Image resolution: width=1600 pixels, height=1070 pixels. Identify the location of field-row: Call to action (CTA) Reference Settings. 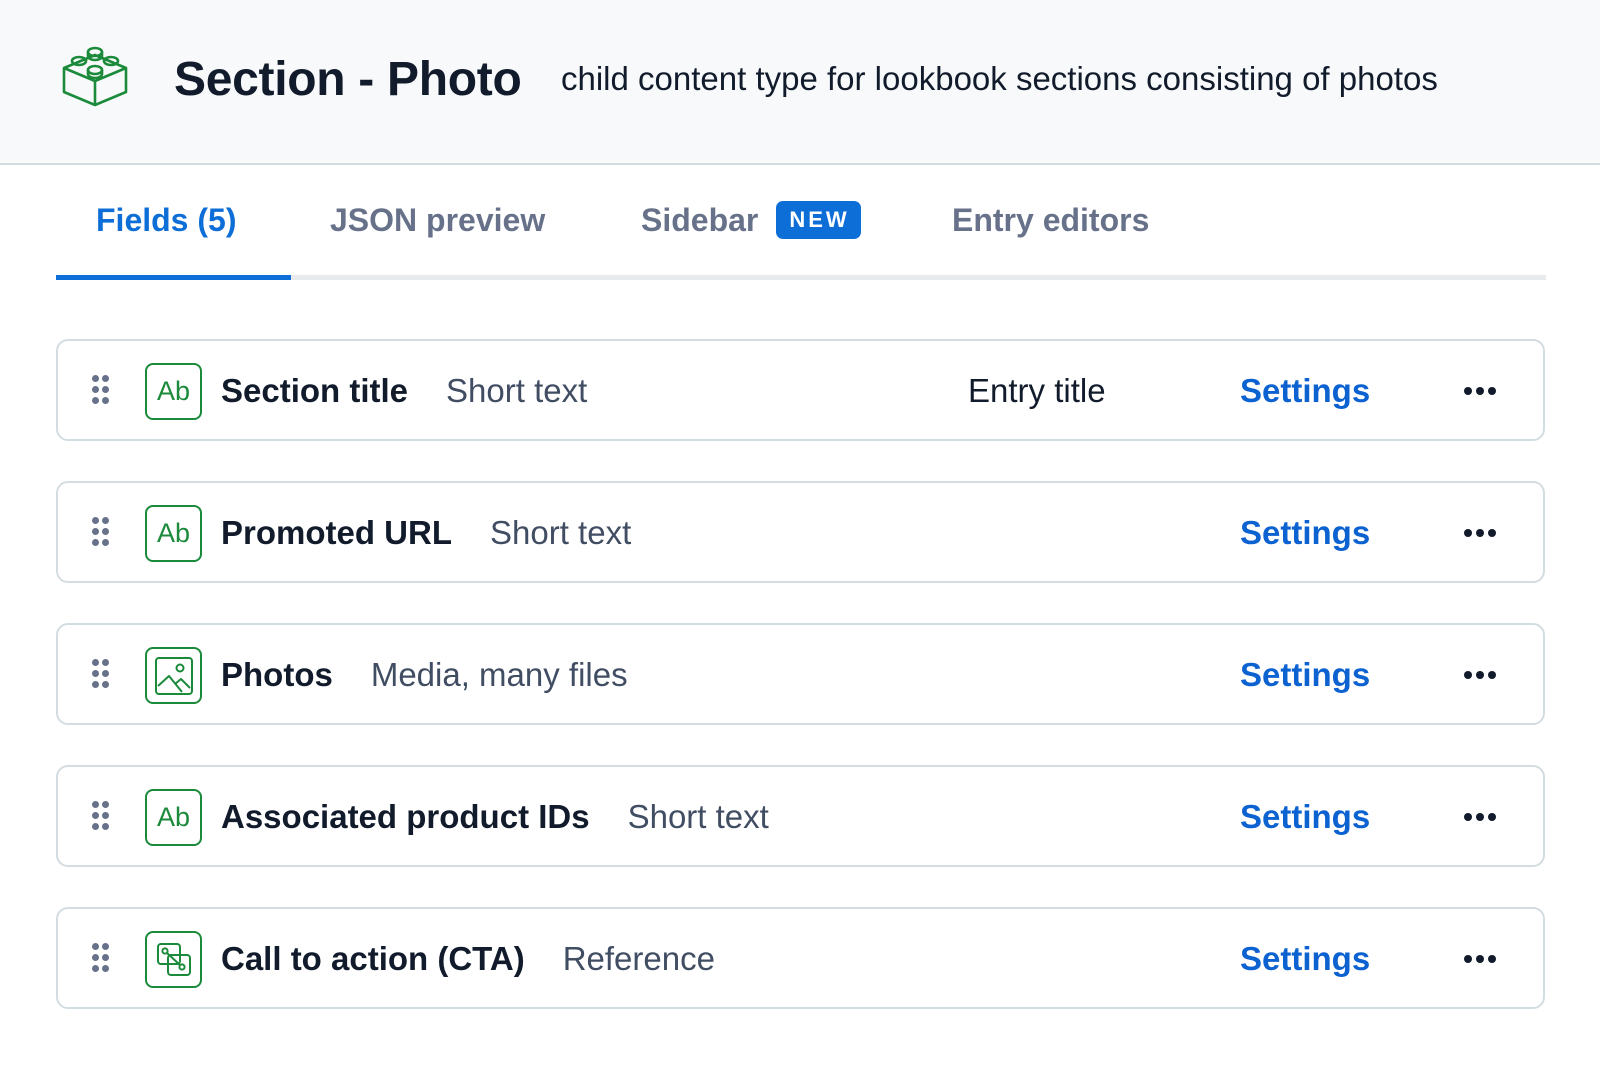
(800, 958).